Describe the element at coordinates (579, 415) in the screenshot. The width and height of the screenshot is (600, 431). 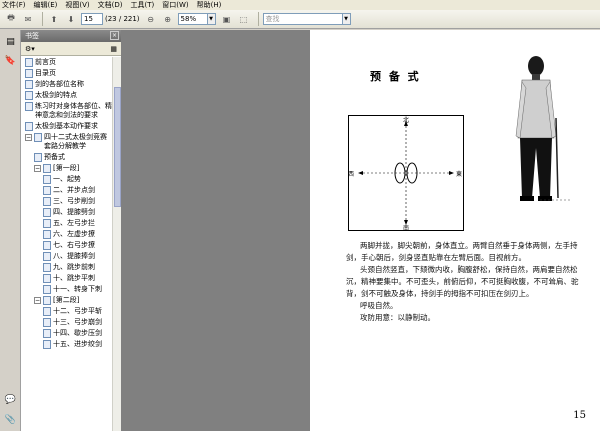
I see `page-number: 15` at that location.